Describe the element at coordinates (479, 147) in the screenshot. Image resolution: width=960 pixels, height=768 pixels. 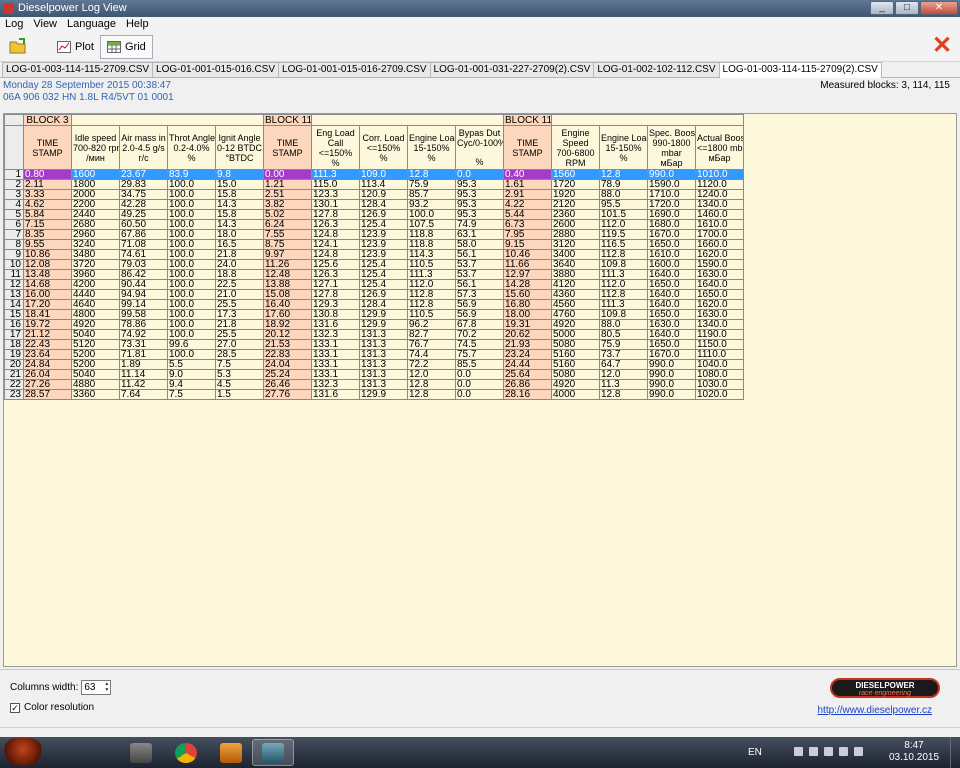
I see `column-header: Bypas Dut Cyc/0-100%%` at that location.